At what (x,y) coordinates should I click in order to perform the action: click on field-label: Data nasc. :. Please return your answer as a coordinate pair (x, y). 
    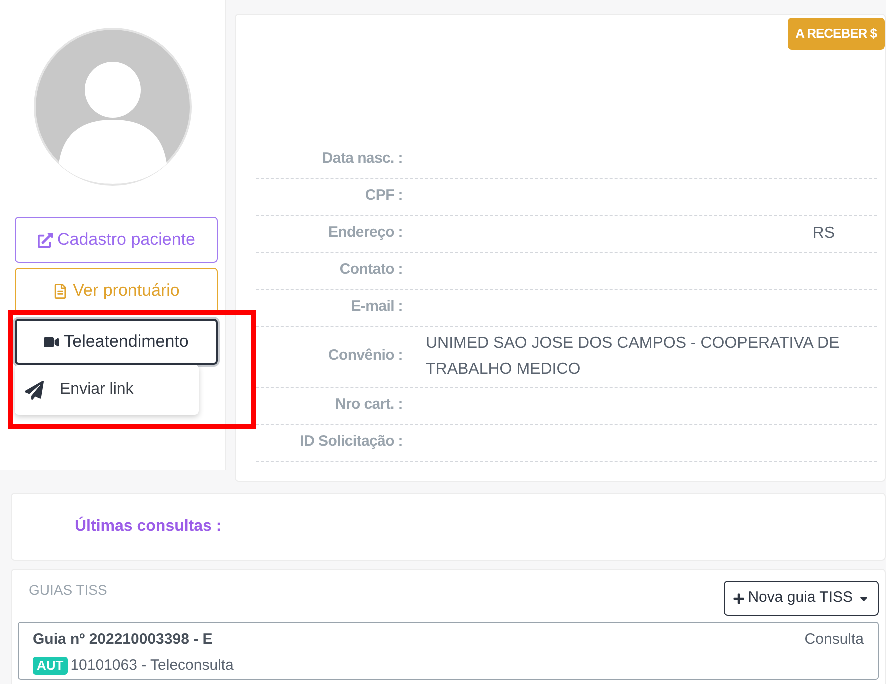
    Looking at the image, I should click on (362, 159).